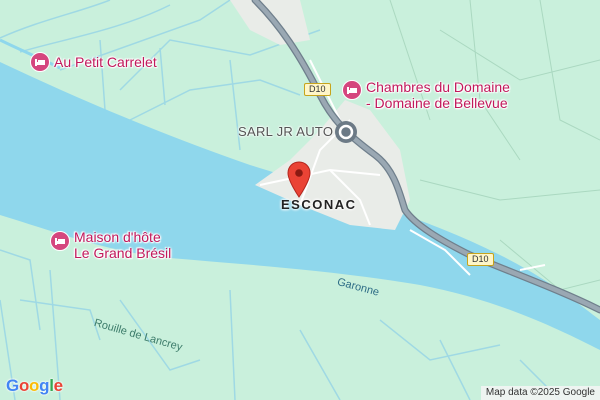 The image size is (600, 400). I want to click on road-shield-d10-south: D10, so click(480, 259).